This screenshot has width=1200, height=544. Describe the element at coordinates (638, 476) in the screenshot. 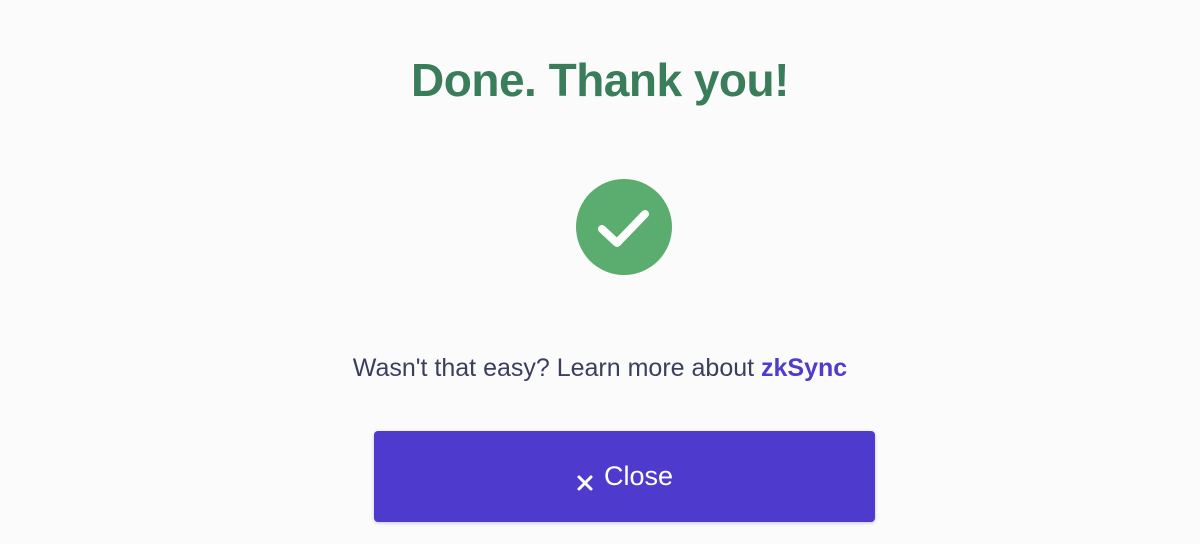

I see `close-button-label: Close` at that location.